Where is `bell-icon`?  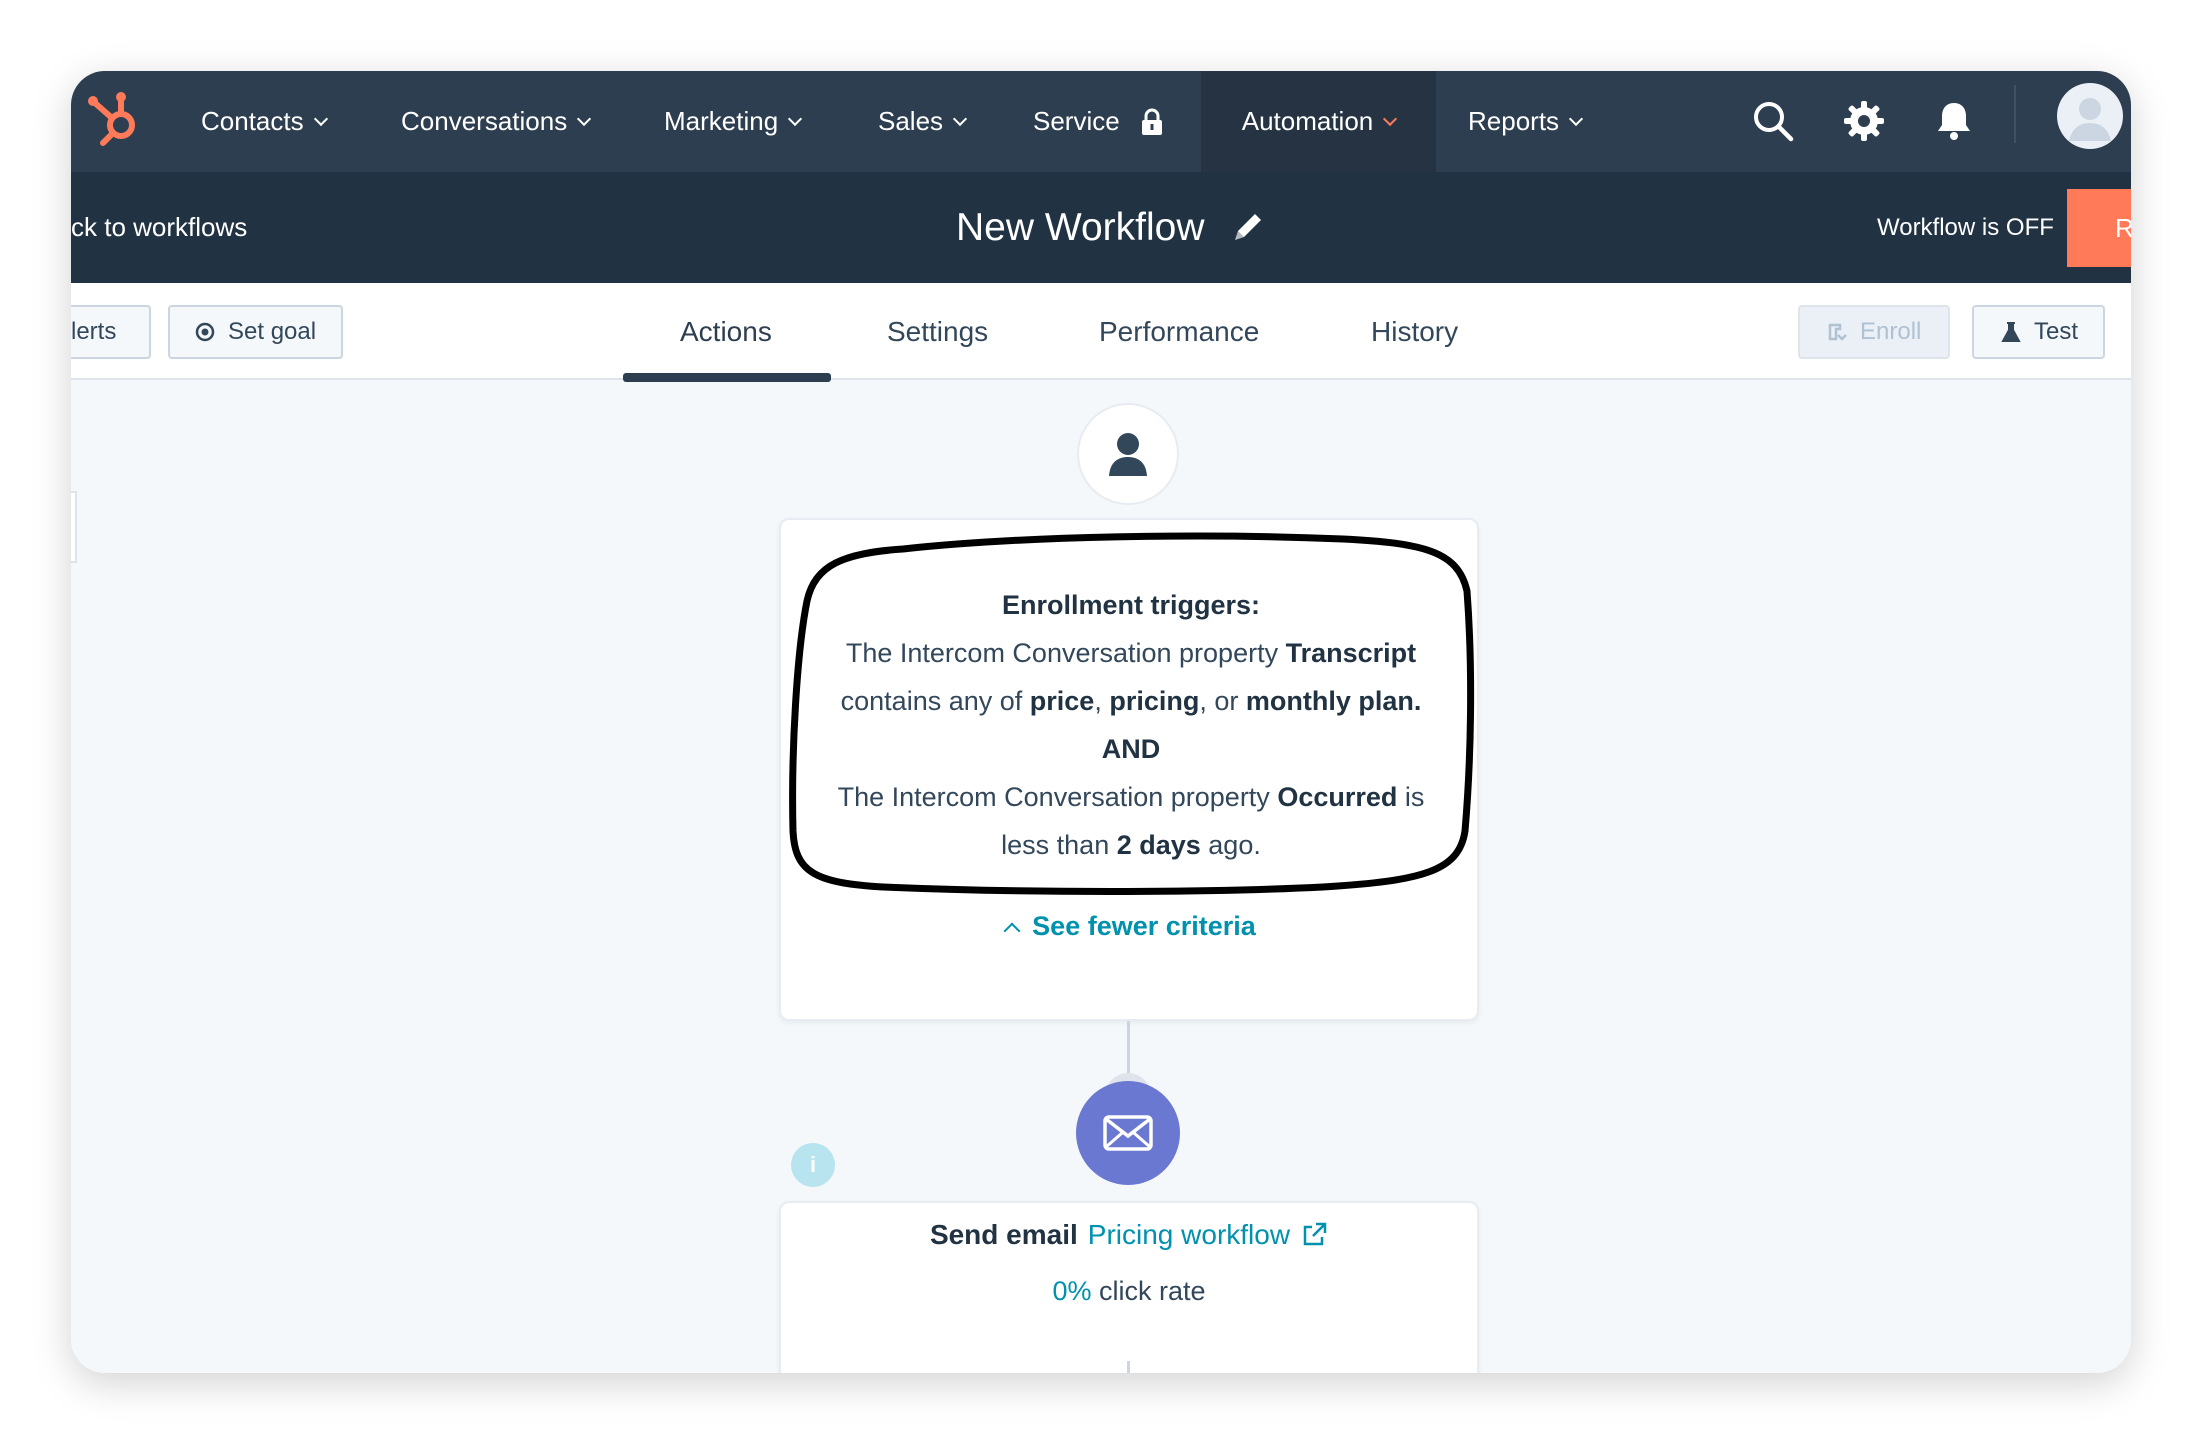
bell-icon is located at coordinates (1954, 121).